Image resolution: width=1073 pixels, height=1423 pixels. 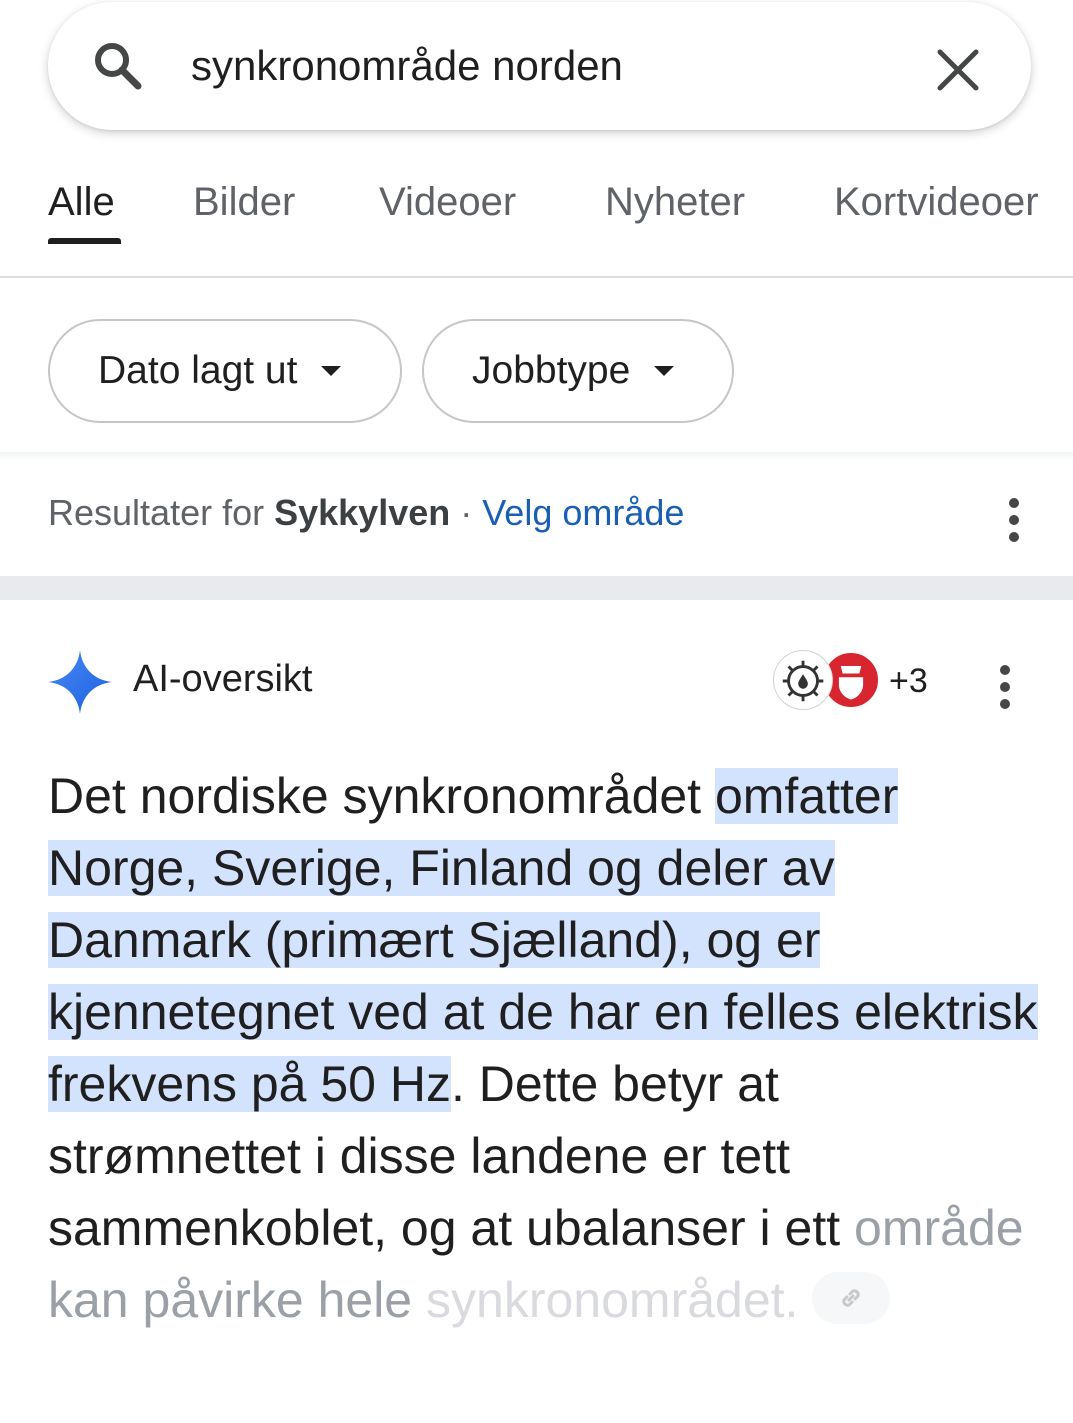 I want to click on section-separator, so click(x=536, y=588).